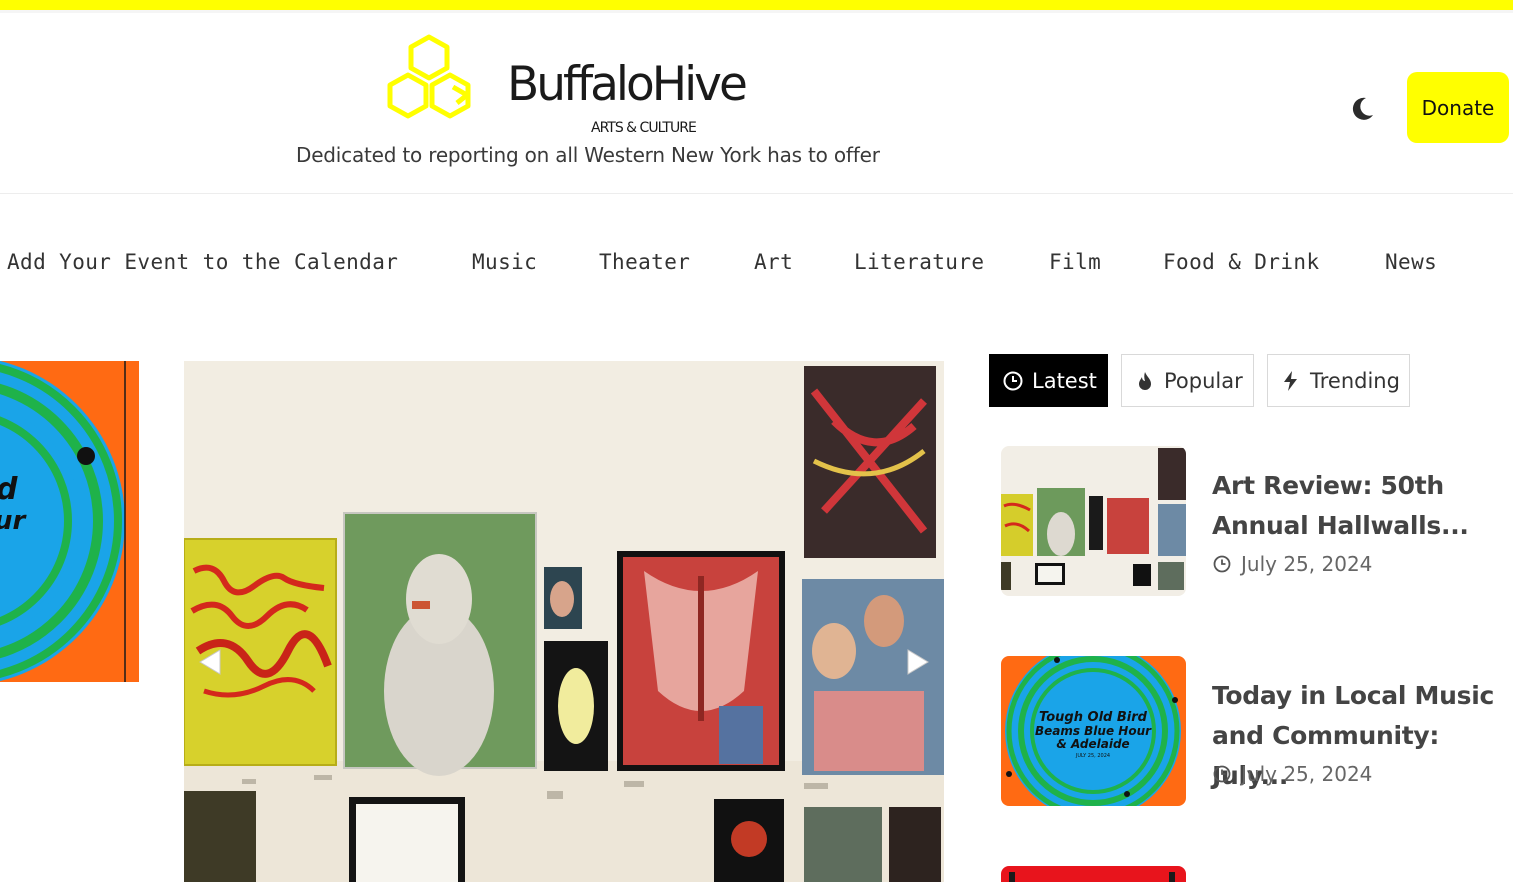  I want to click on tab-latest: Latest, so click(1048, 380).